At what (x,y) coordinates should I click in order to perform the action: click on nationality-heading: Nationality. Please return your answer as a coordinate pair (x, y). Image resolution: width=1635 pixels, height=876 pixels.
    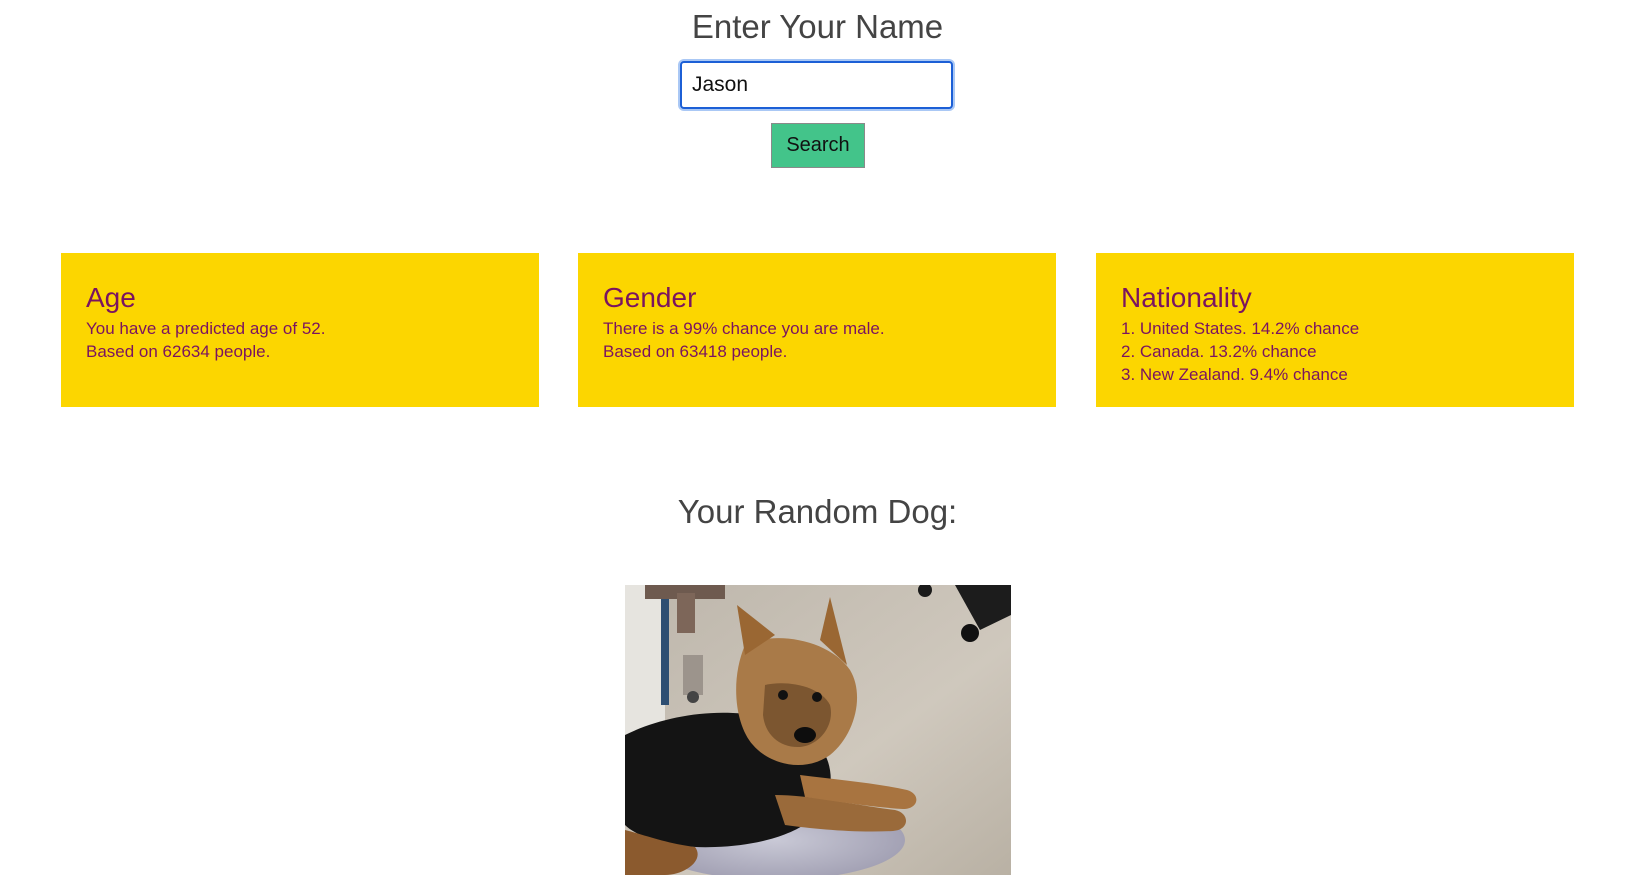
    Looking at the image, I should click on (1186, 297).